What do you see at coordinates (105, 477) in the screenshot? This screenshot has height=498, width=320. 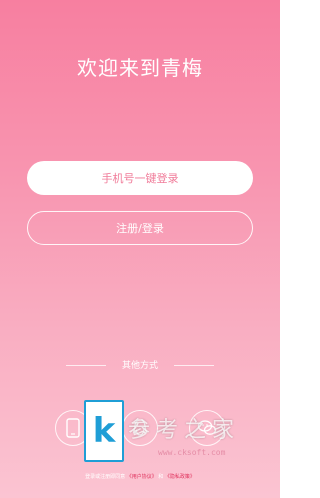 I see `agreement-prefix: 登录或注册即同意` at bounding box center [105, 477].